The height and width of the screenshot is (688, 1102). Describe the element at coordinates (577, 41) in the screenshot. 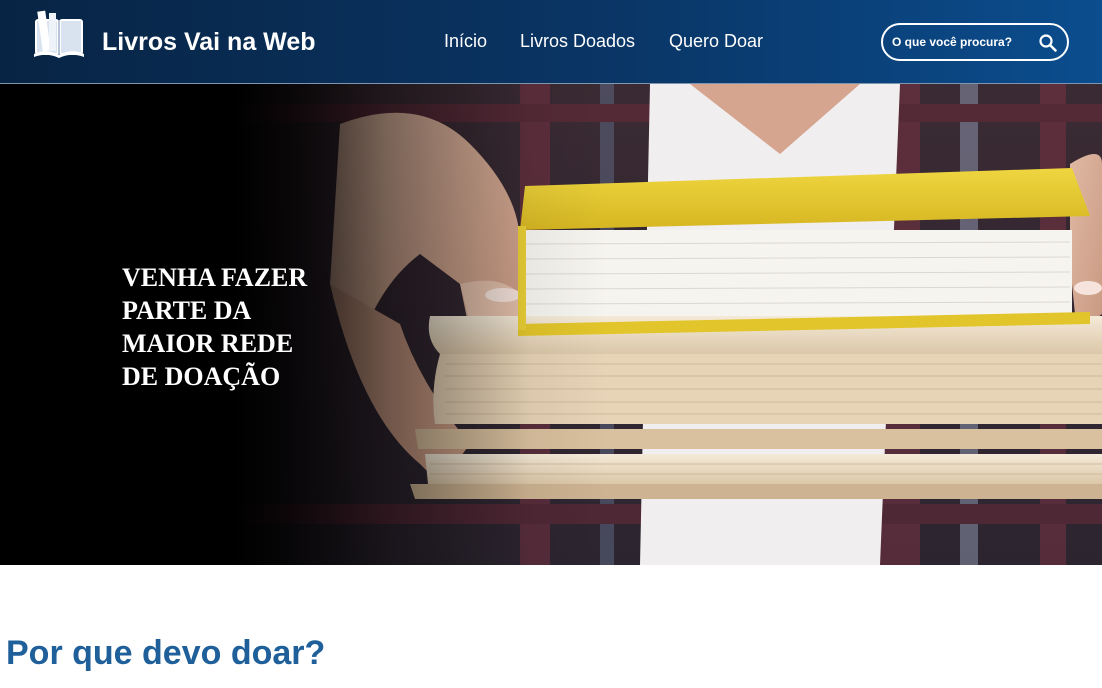

I see `nav-livros-doados: Livros Doados` at that location.